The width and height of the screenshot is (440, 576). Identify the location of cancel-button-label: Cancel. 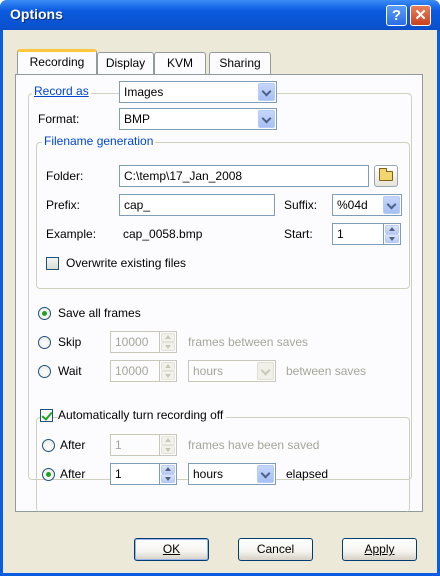
(275, 549).